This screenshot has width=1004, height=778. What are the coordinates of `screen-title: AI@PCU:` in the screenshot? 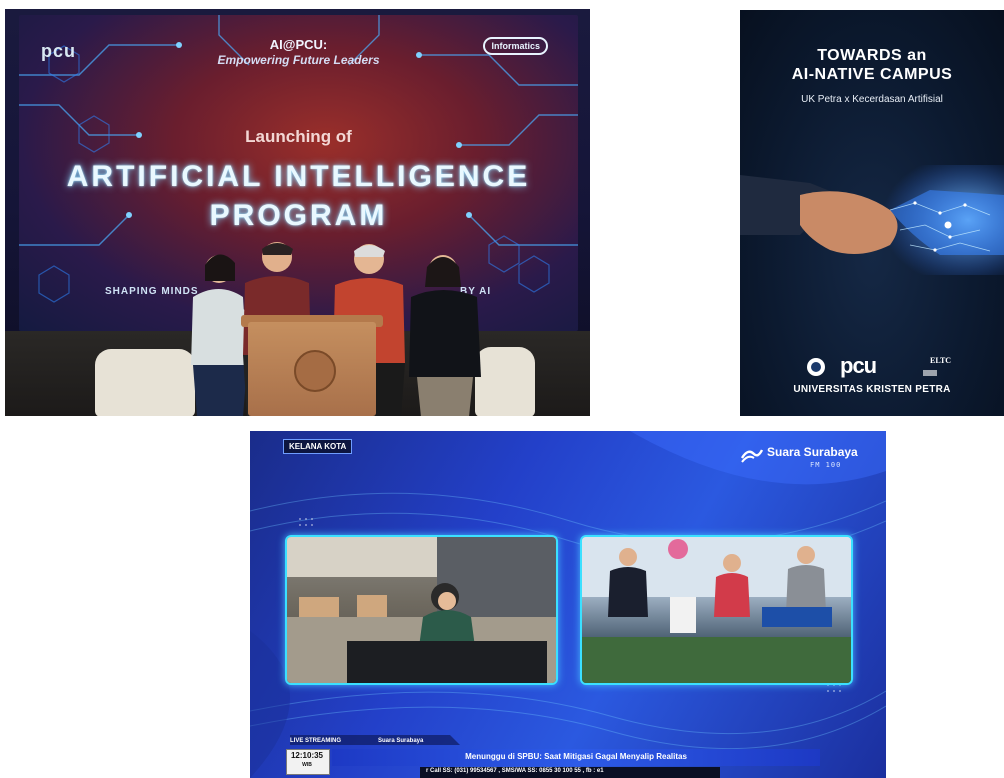 It's located at (298, 44).